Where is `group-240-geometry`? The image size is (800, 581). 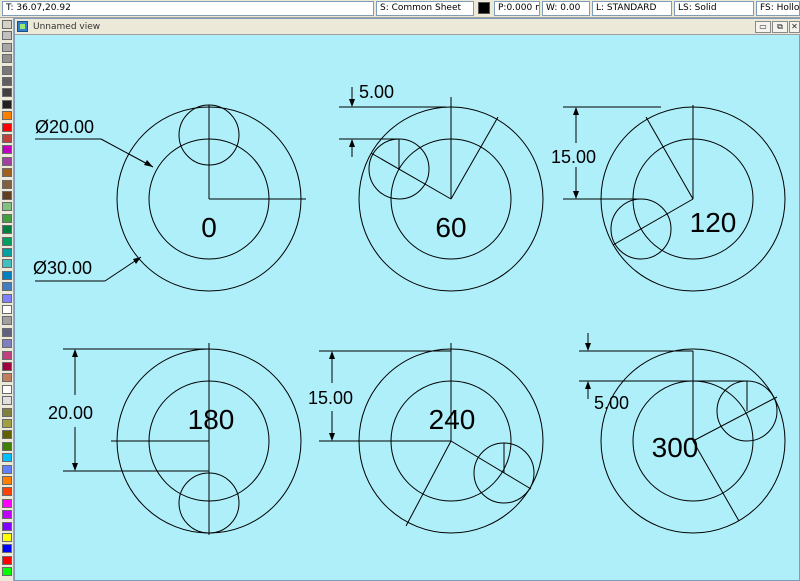 group-240-geometry is located at coordinates (431, 438).